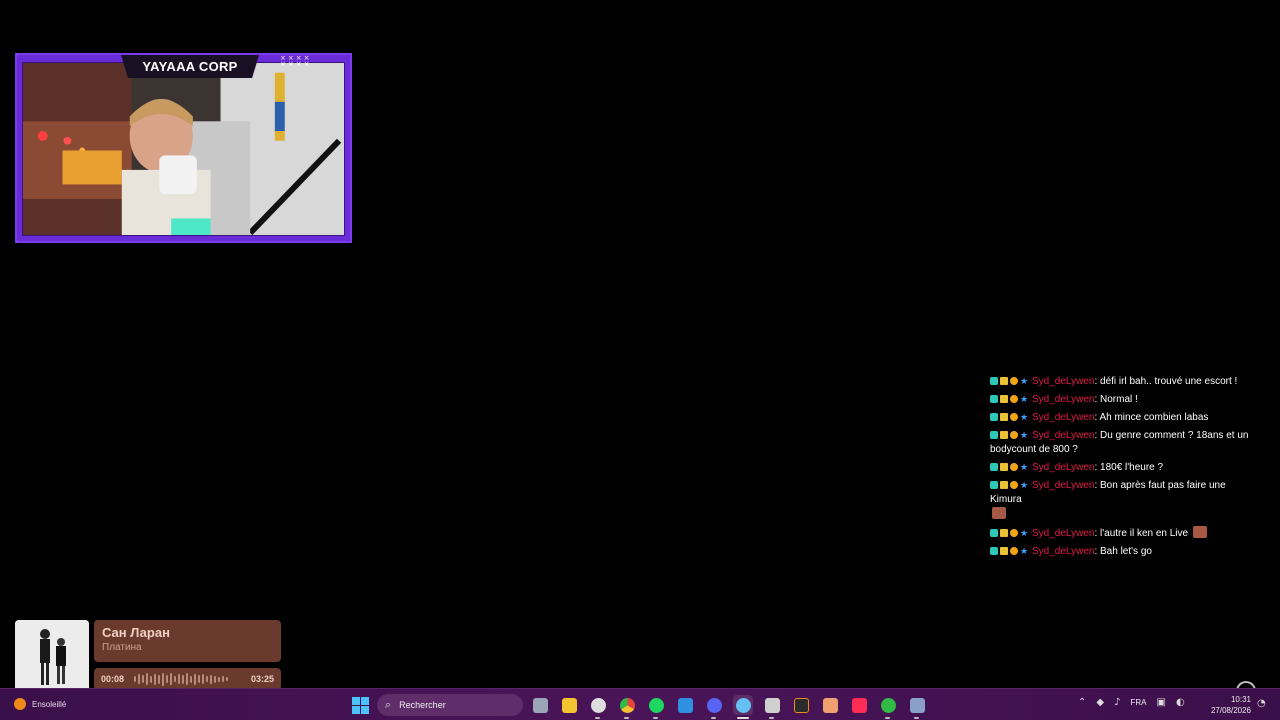  I want to click on chat-message: ★ Syd_deLywen: 180€ l'heure ?, so click(1125, 468).